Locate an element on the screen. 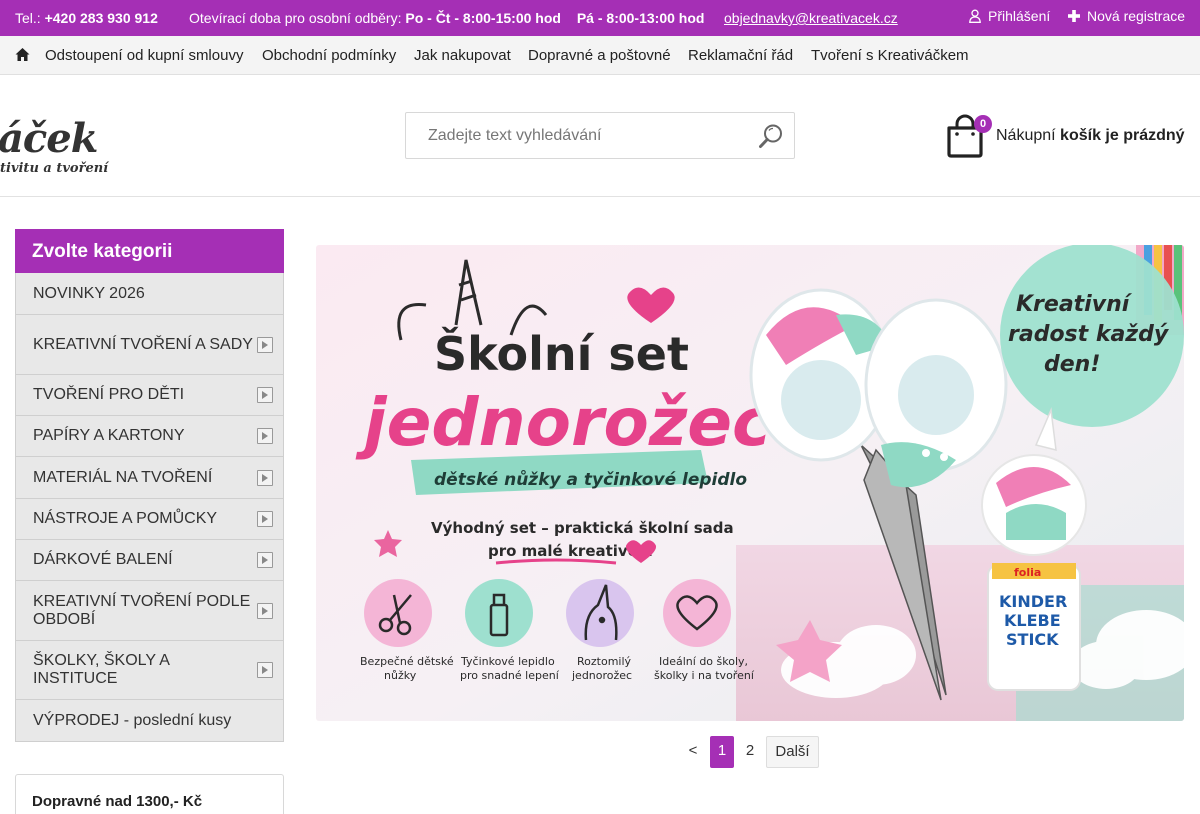  banner-subtitle-line1: Výhodný set – praktická školní sada is located at coordinates (582, 528).